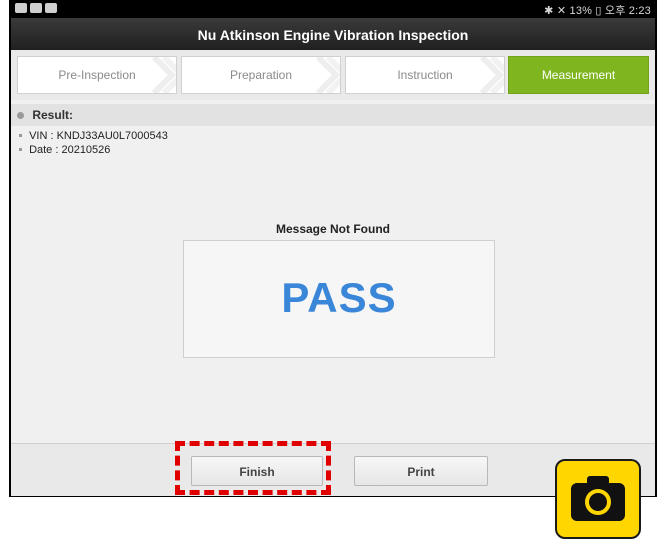 This screenshot has height=546, width=666. What do you see at coordinates (333, 9) in the screenshot?
I see `status-bar: ✱ ✕ 13% ▯ 오후 2:23` at bounding box center [333, 9].